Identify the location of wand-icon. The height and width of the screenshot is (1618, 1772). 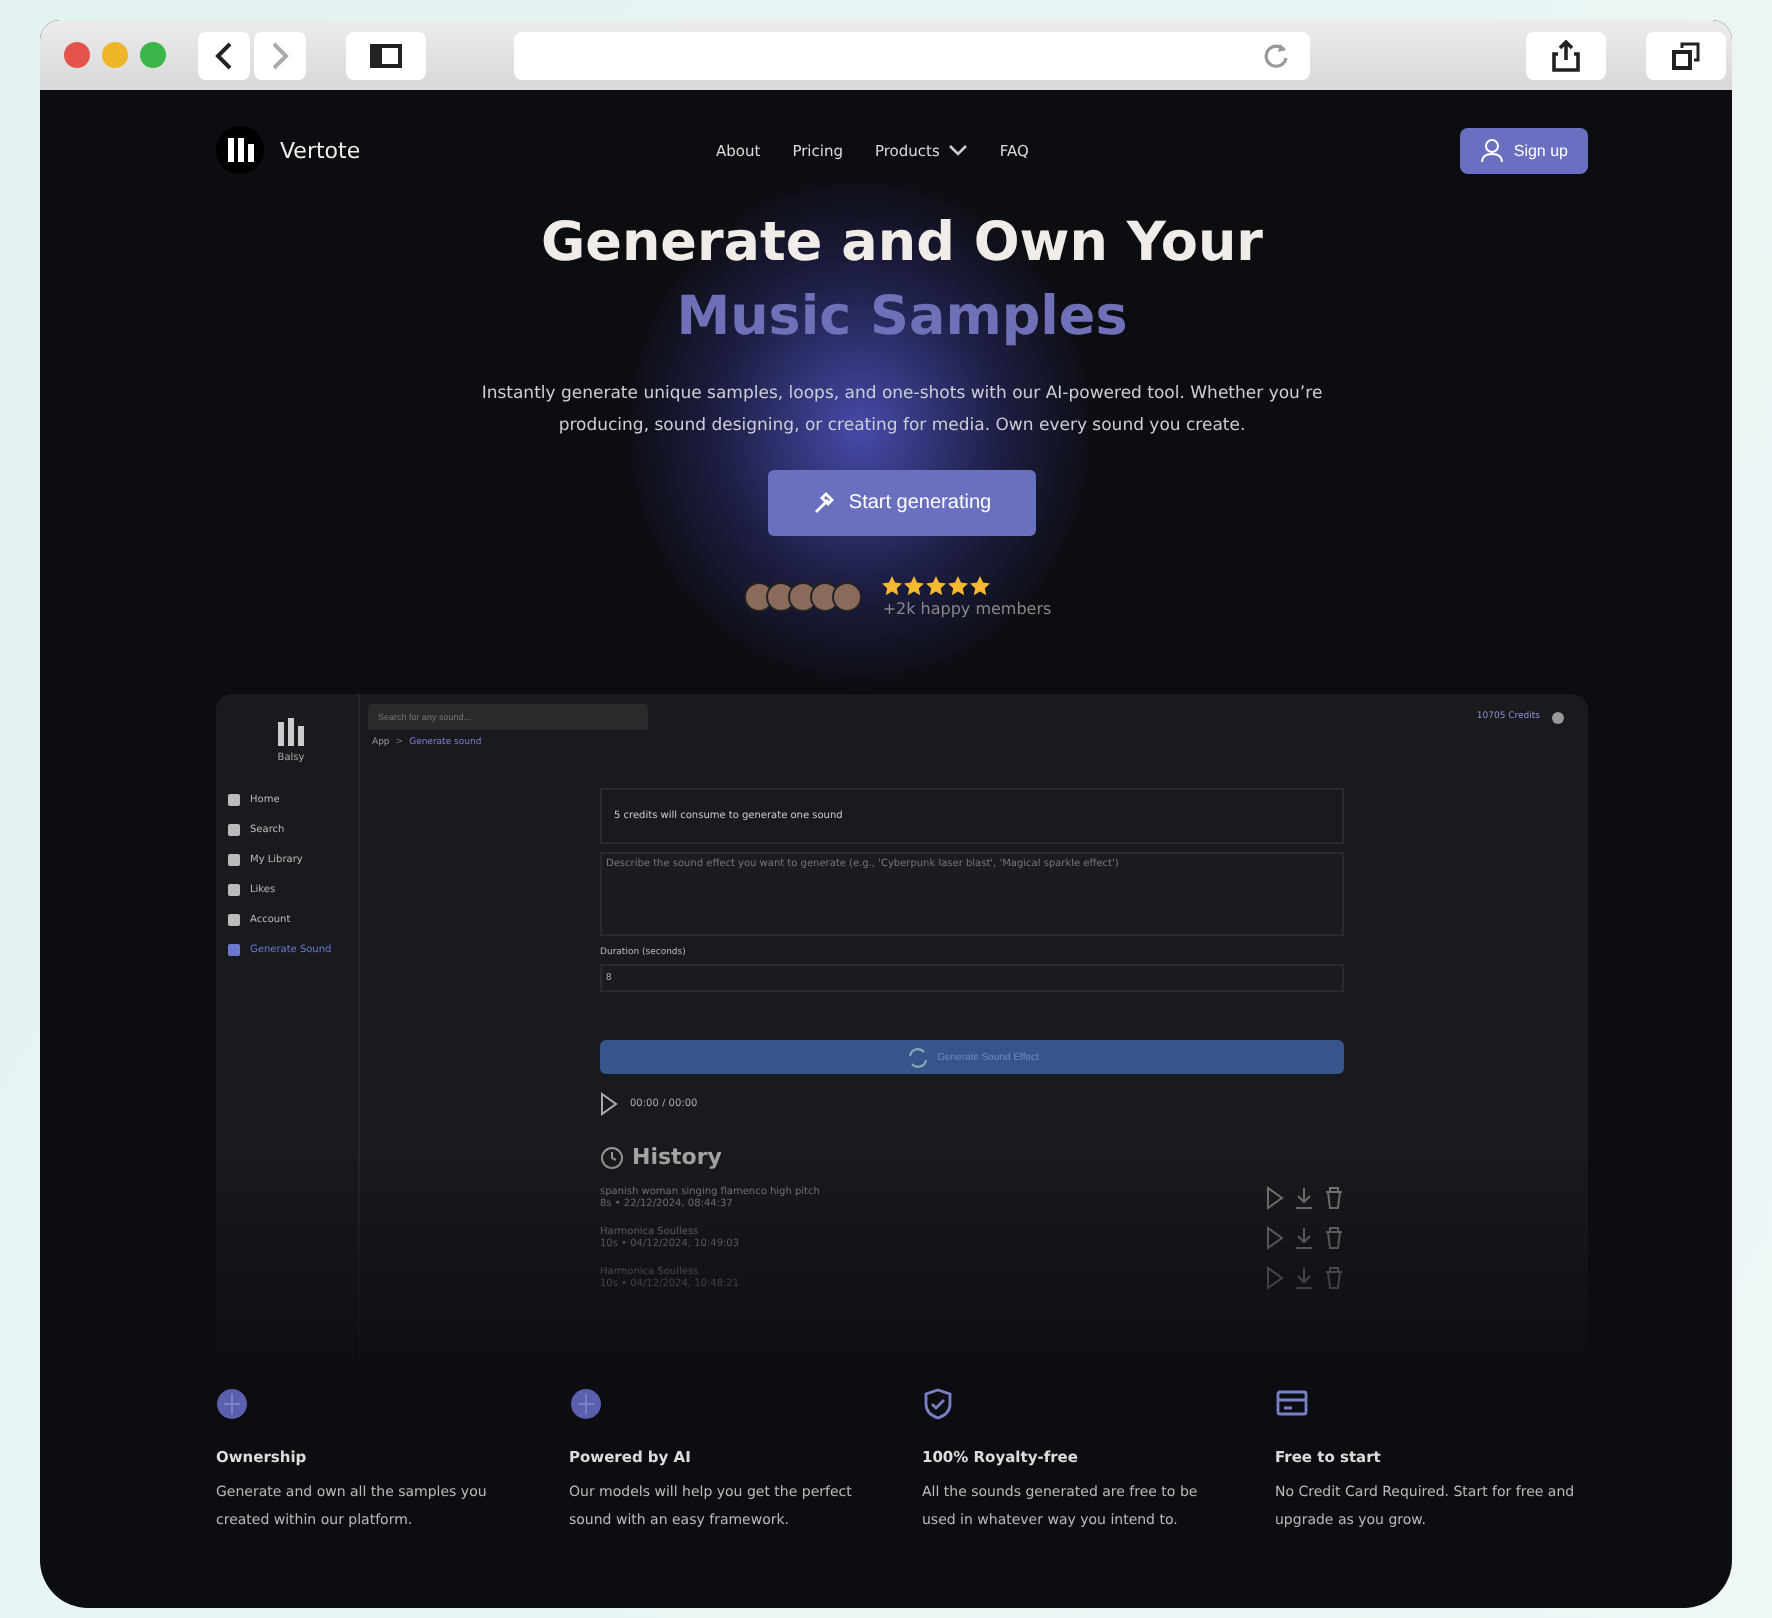
(824, 503).